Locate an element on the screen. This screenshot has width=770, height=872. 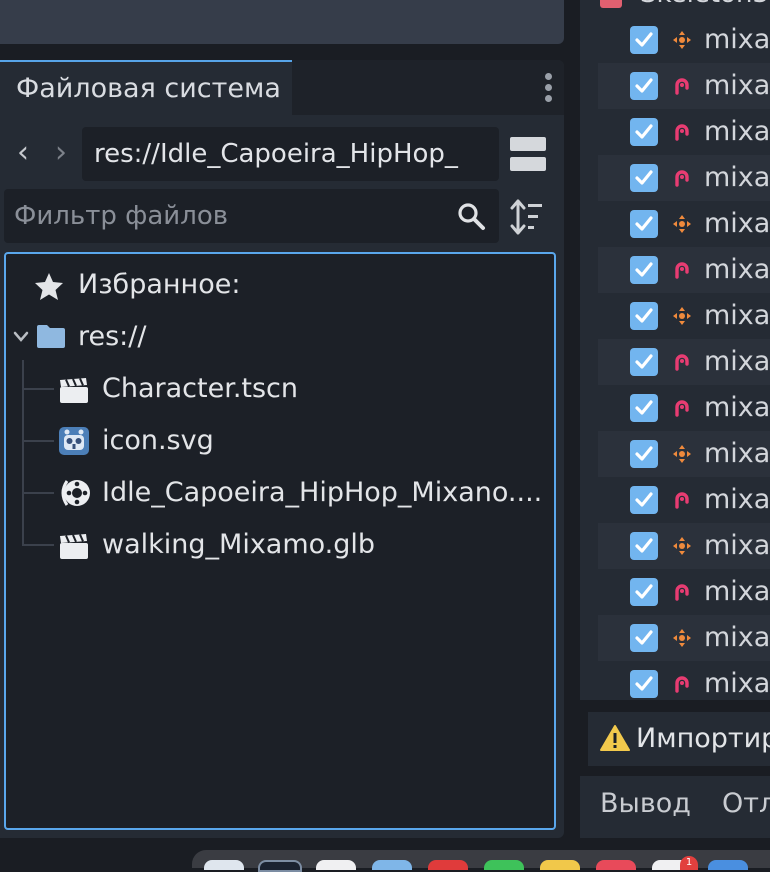
tab-filesystem: Файловая система is located at coordinates (146, 87).